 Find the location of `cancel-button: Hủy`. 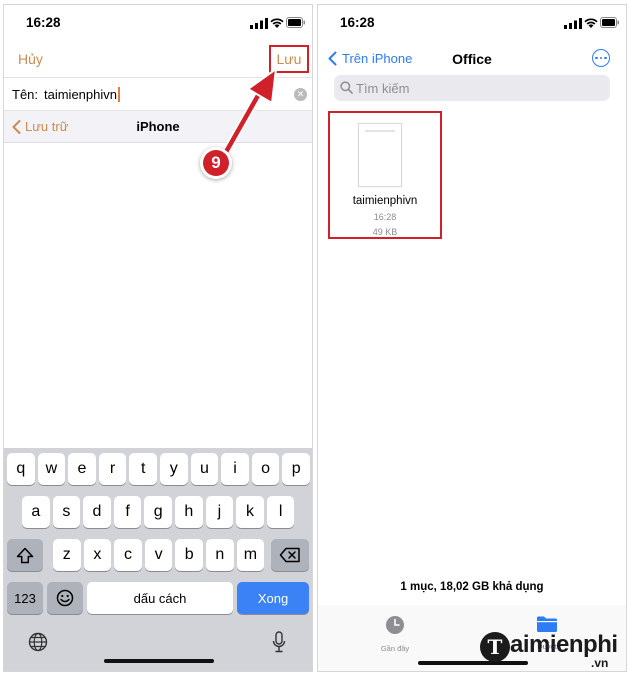

cancel-button: Hủy is located at coordinates (30, 59).